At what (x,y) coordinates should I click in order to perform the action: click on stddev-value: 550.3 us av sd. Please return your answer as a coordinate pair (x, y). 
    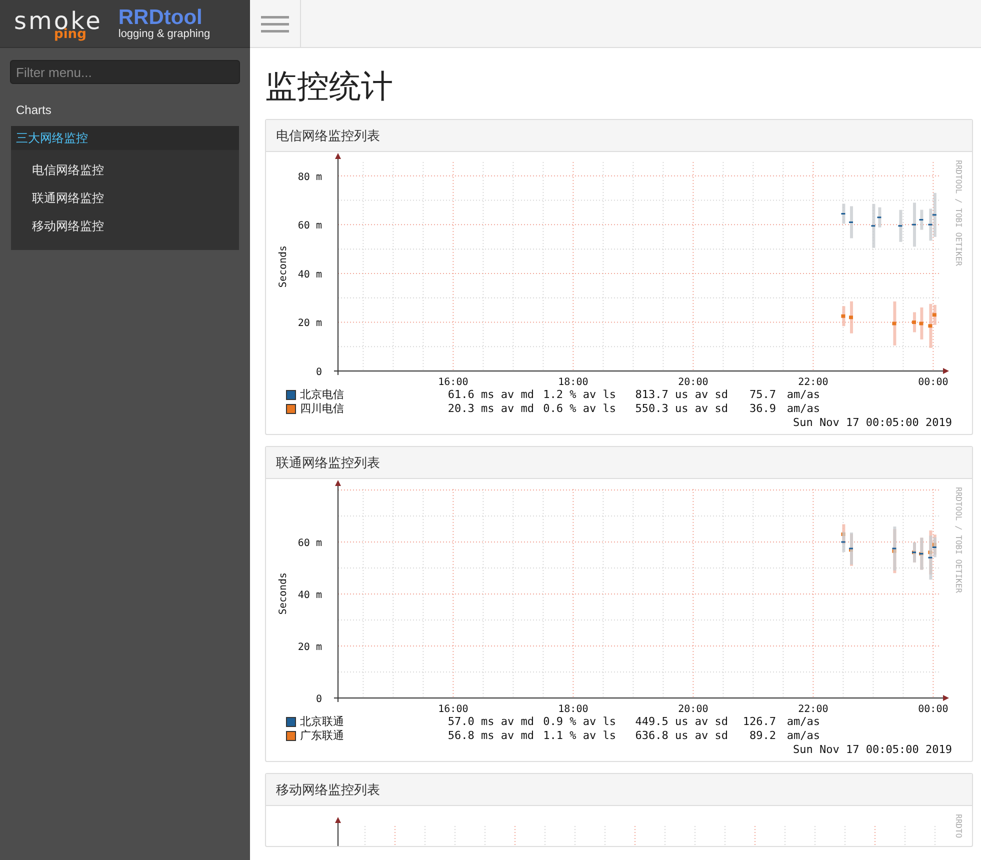
    Looking at the image, I should click on (681, 408).